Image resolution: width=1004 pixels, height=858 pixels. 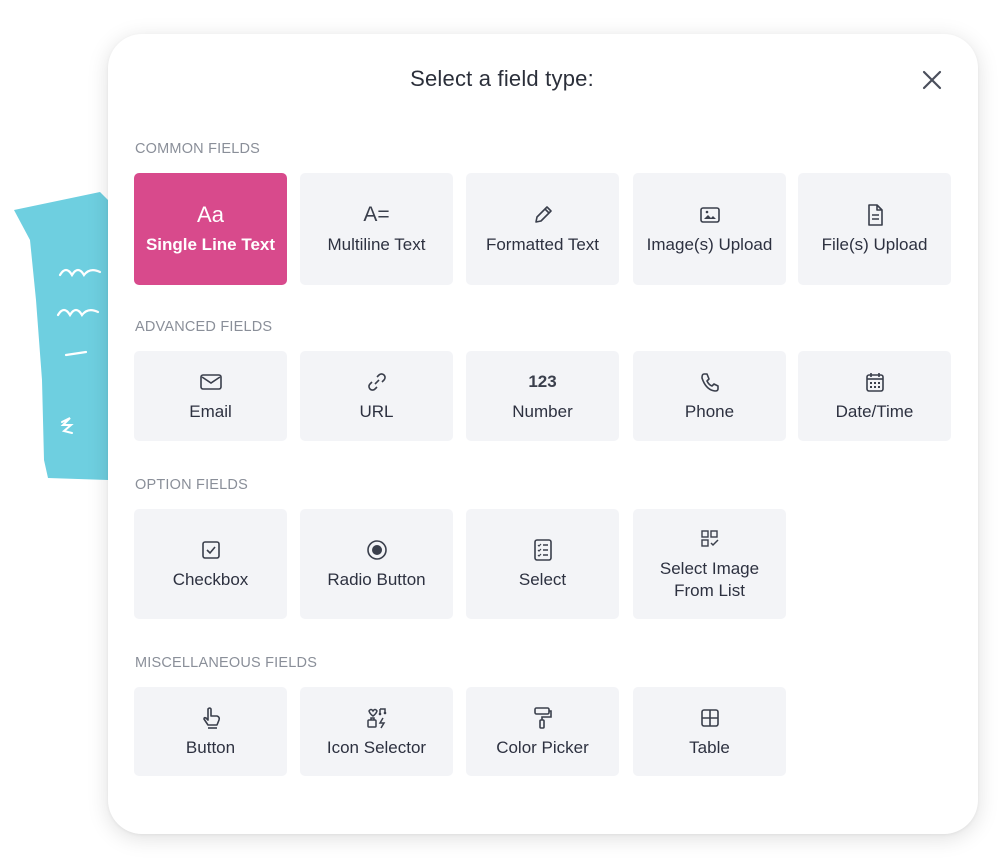 I want to click on image-icon, so click(x=710, y=215).